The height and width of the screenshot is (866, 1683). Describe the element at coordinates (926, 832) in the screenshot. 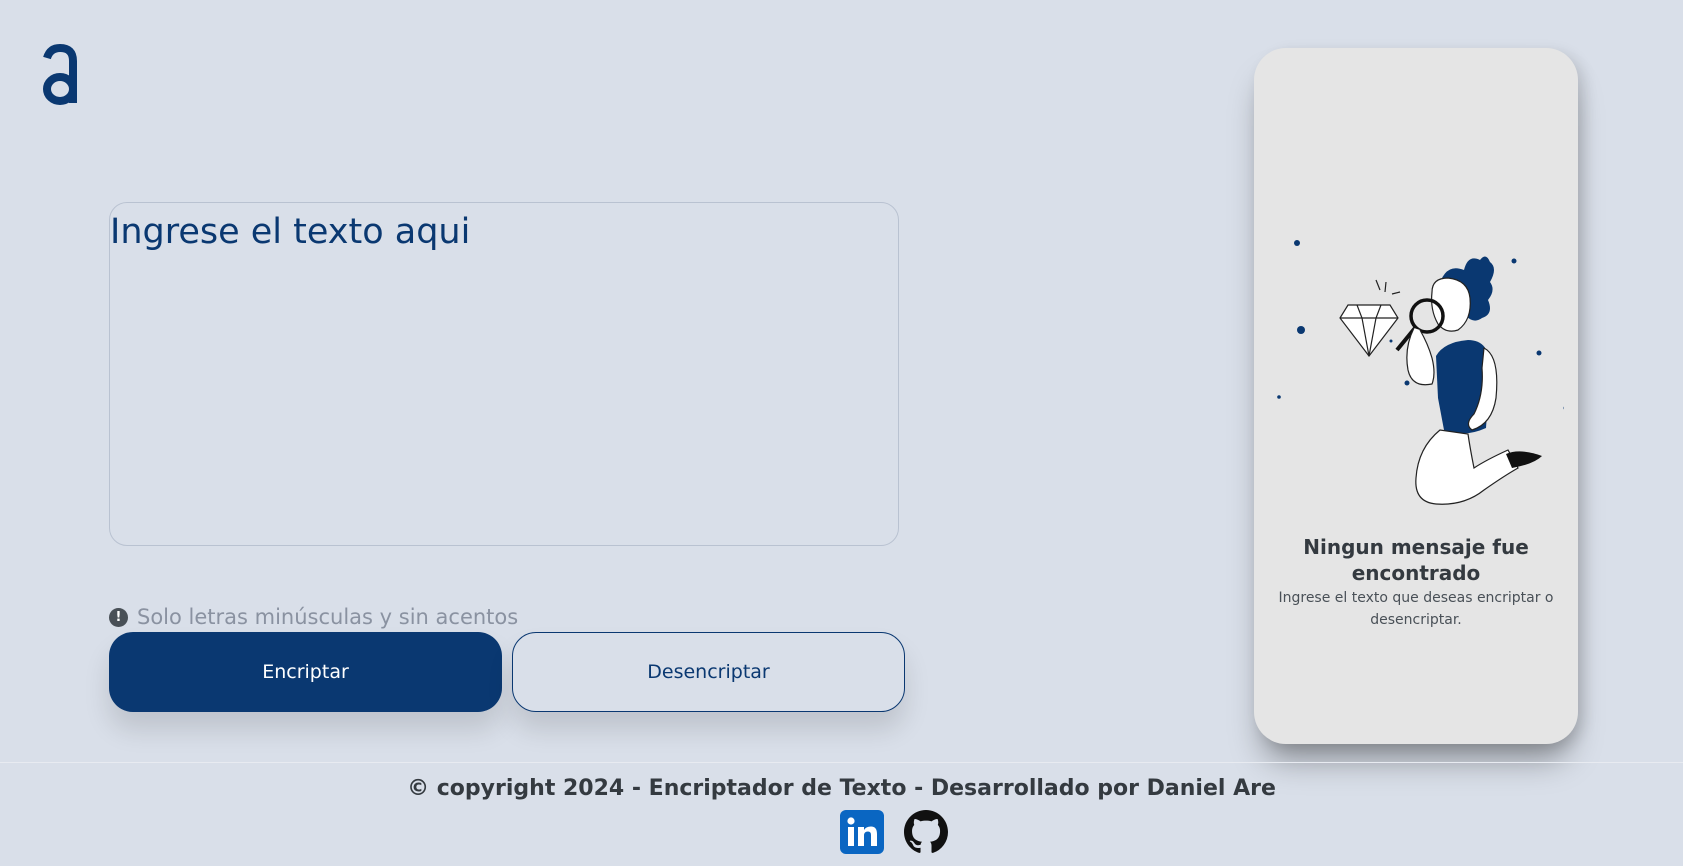

I see `github-icon` at that location.